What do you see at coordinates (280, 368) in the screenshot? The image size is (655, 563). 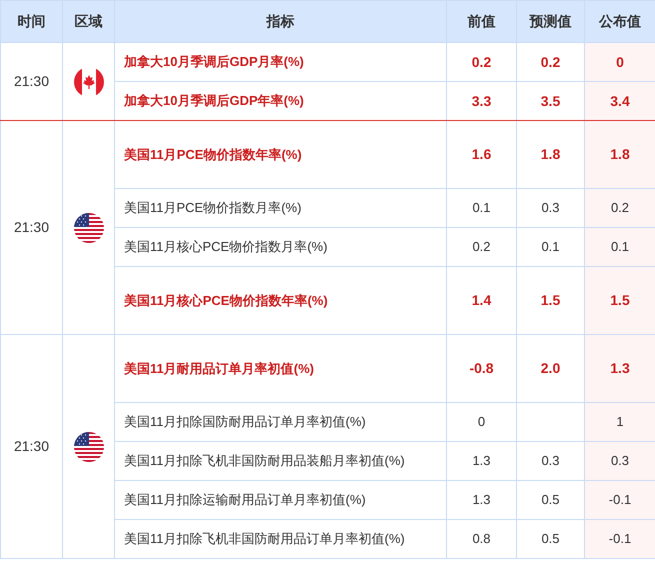 I see `table-cell: 美国11月耐用品订单月率初值(%)` at bounding box center [280, 368].